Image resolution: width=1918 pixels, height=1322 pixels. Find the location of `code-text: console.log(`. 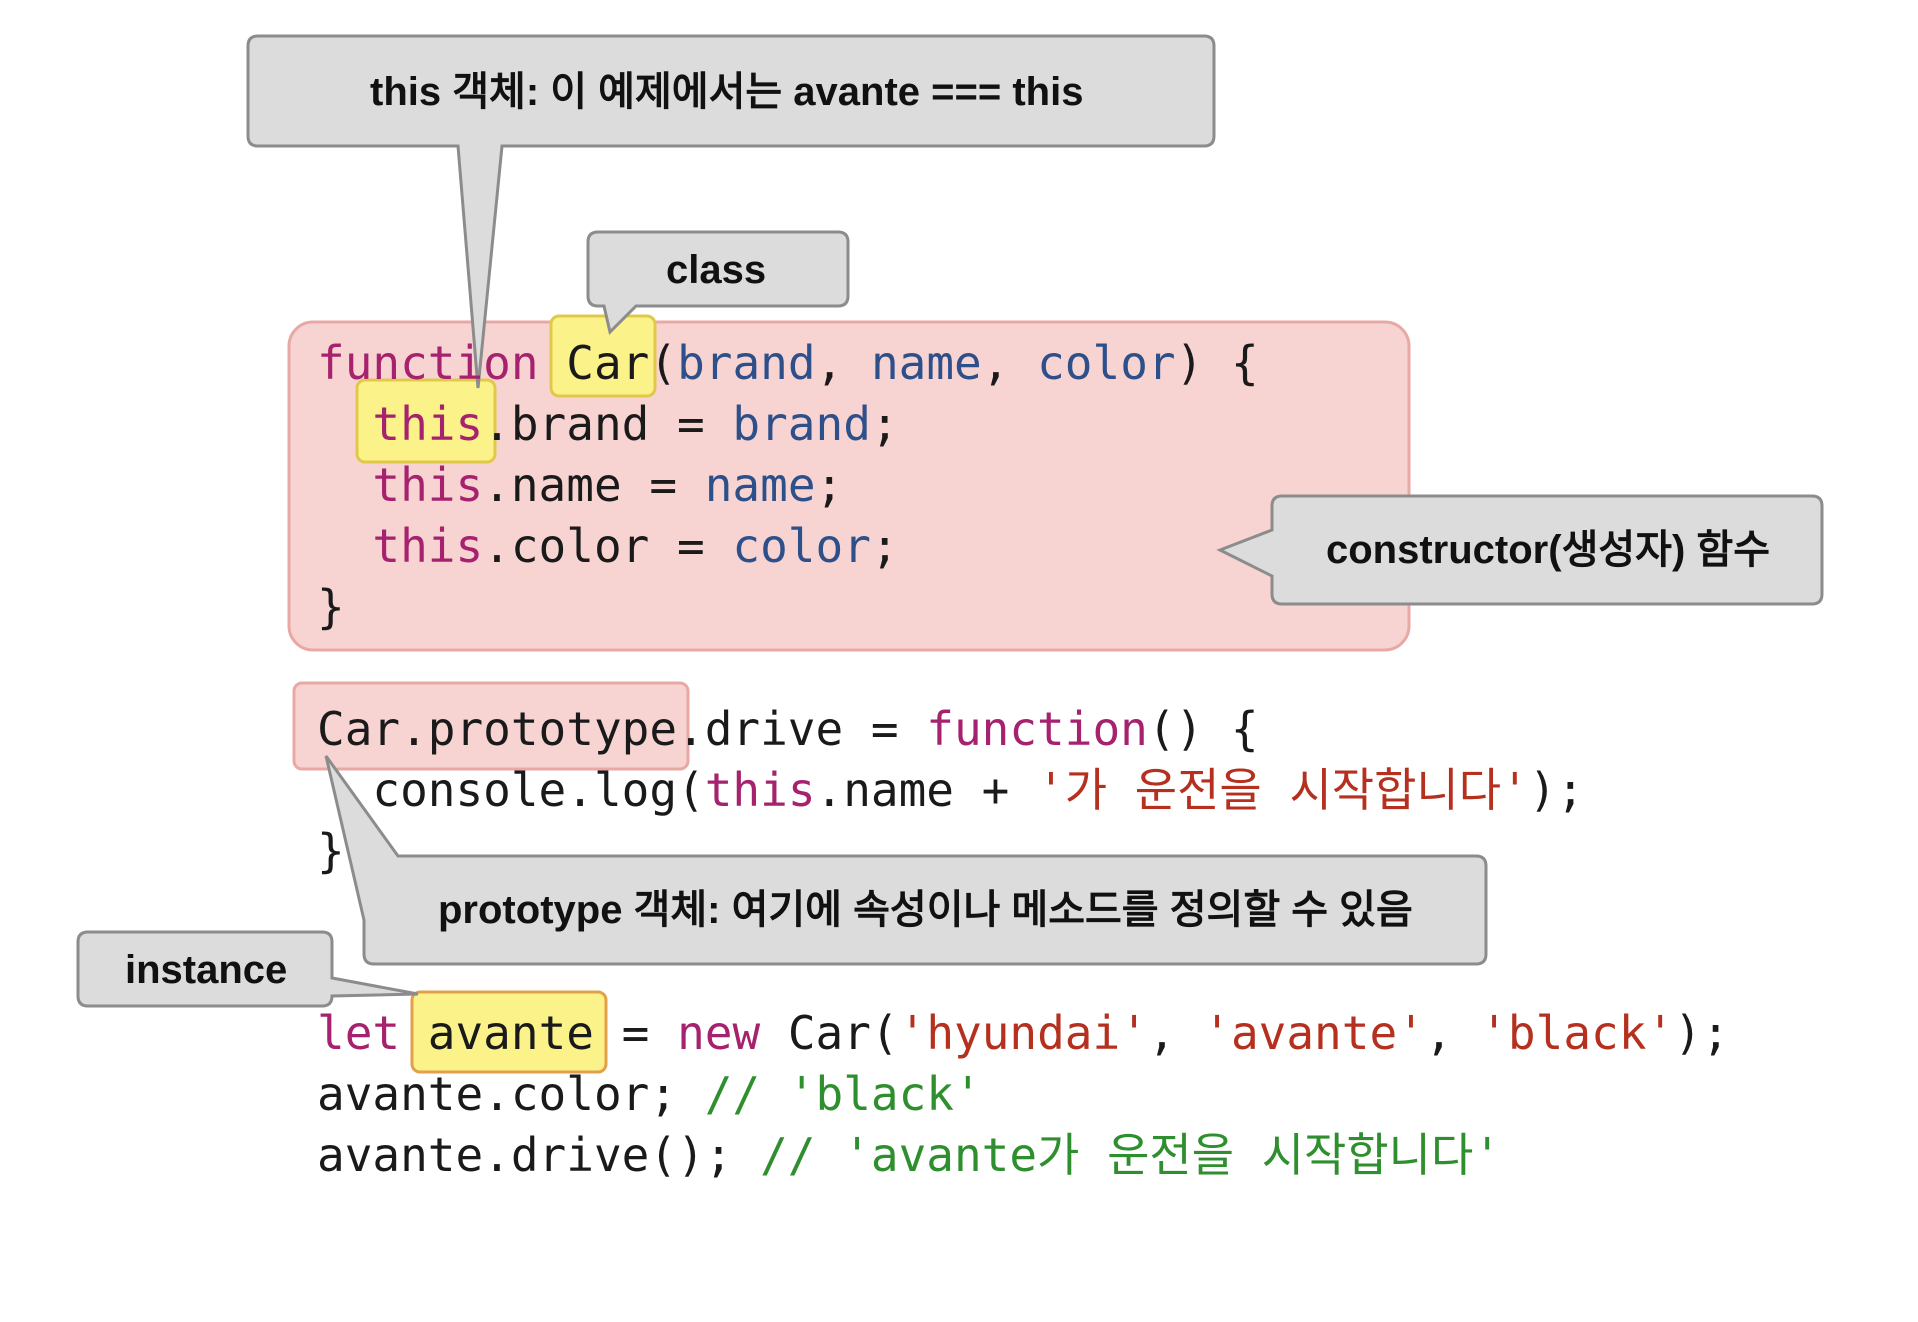

code-text: console.log( is located at coordinates (538, 790).